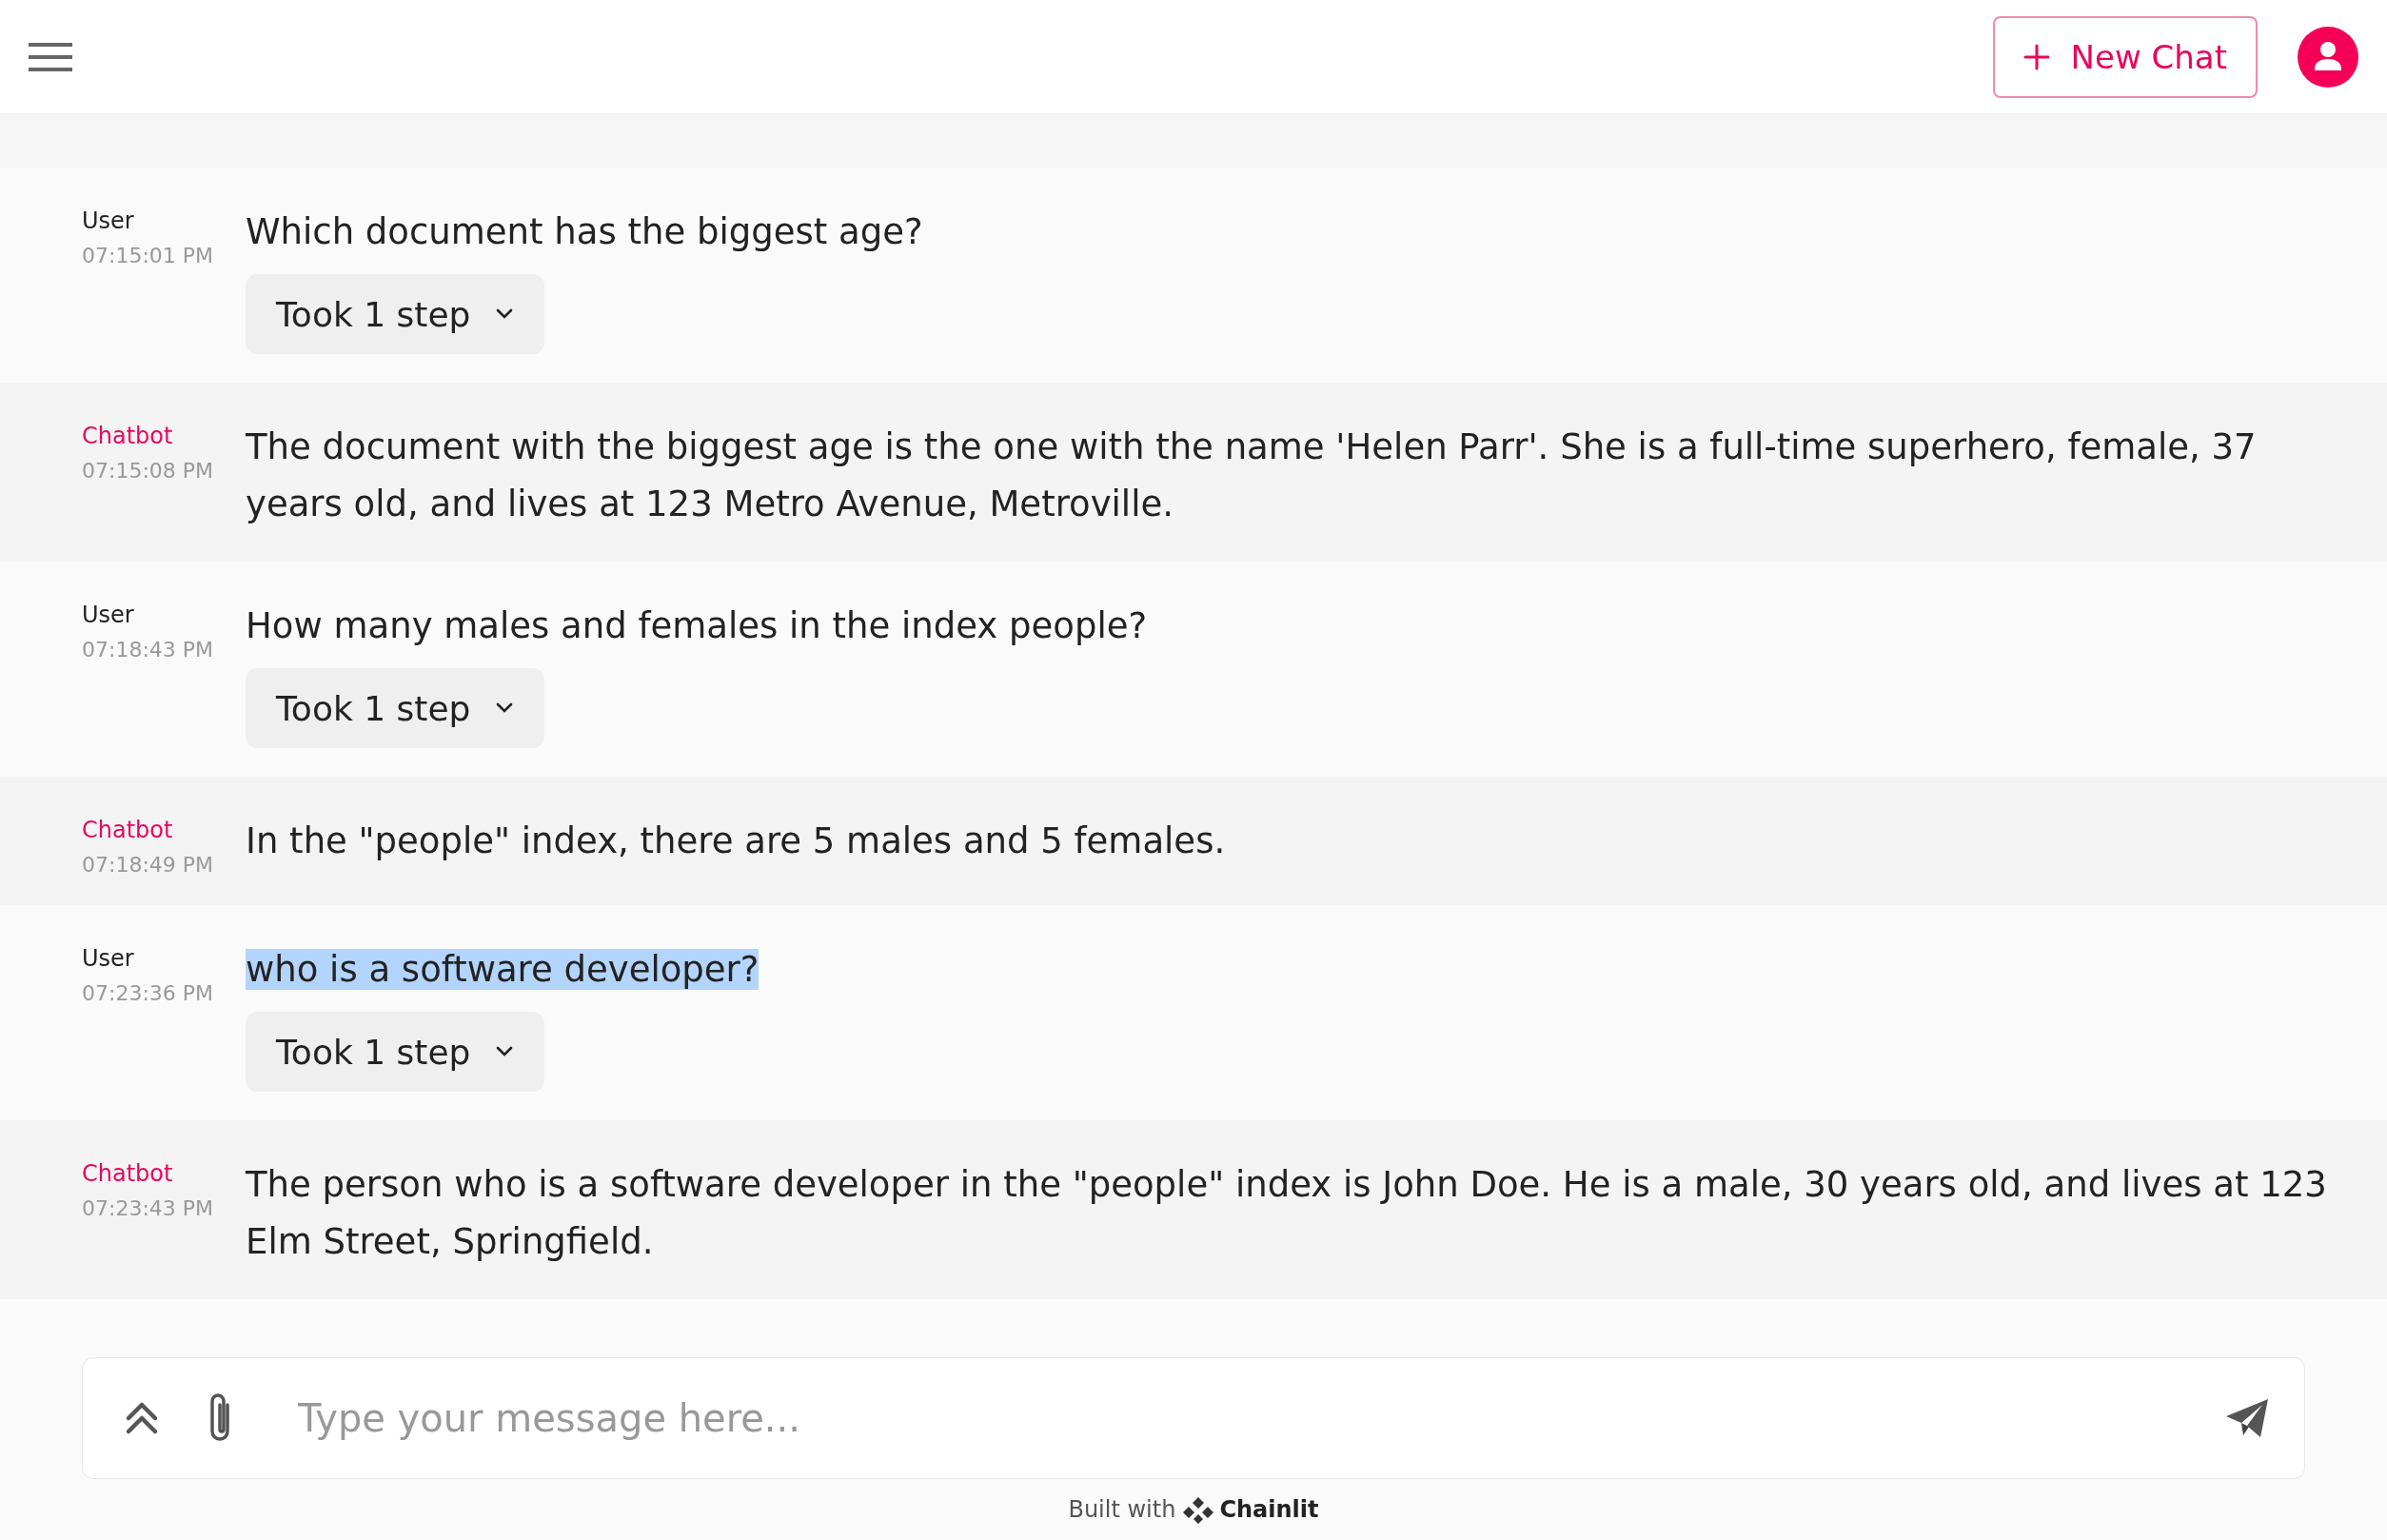 This screenshot has width=2387, height=1540. What do you see at coordinates (697, 625) in the screenshot?
I see `message-text: How many males and females in the index people?` at bounding box center [697, 625].